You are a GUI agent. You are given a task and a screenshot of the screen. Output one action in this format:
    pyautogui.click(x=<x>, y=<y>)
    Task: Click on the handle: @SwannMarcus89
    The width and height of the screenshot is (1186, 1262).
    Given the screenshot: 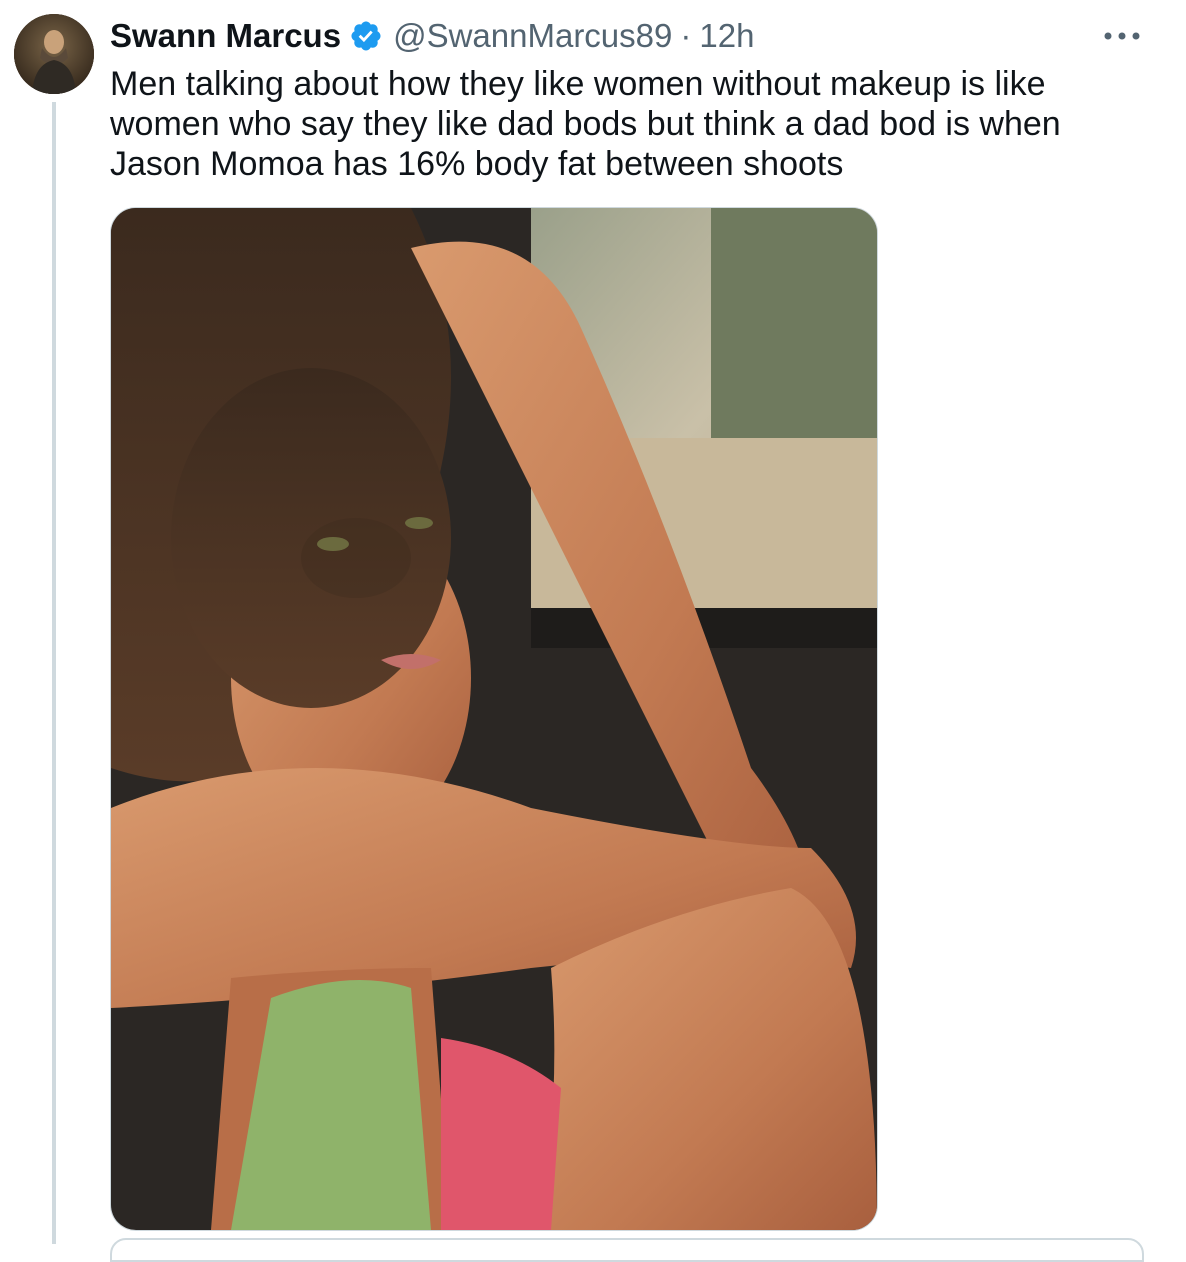 What is the action you would take?
    pyautogui.click(x=532, y=36)
    